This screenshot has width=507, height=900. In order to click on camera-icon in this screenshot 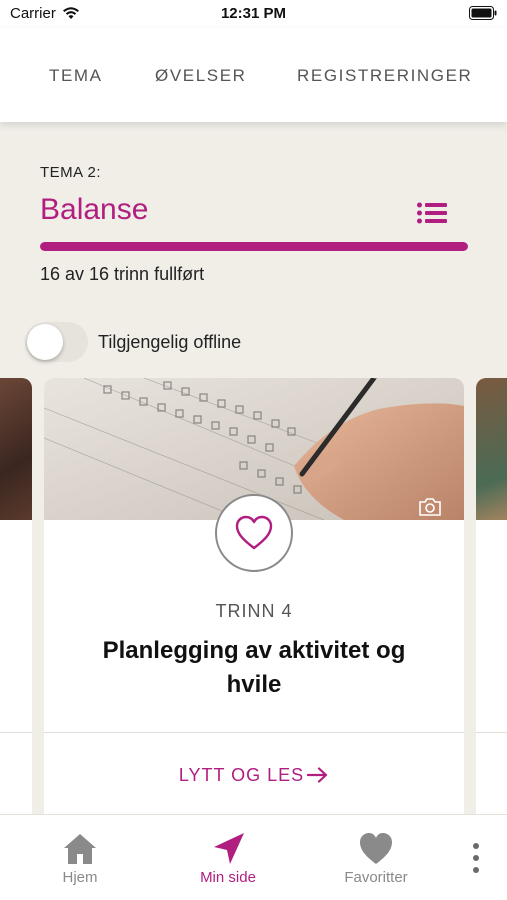, I will do `click(430, 507)`.